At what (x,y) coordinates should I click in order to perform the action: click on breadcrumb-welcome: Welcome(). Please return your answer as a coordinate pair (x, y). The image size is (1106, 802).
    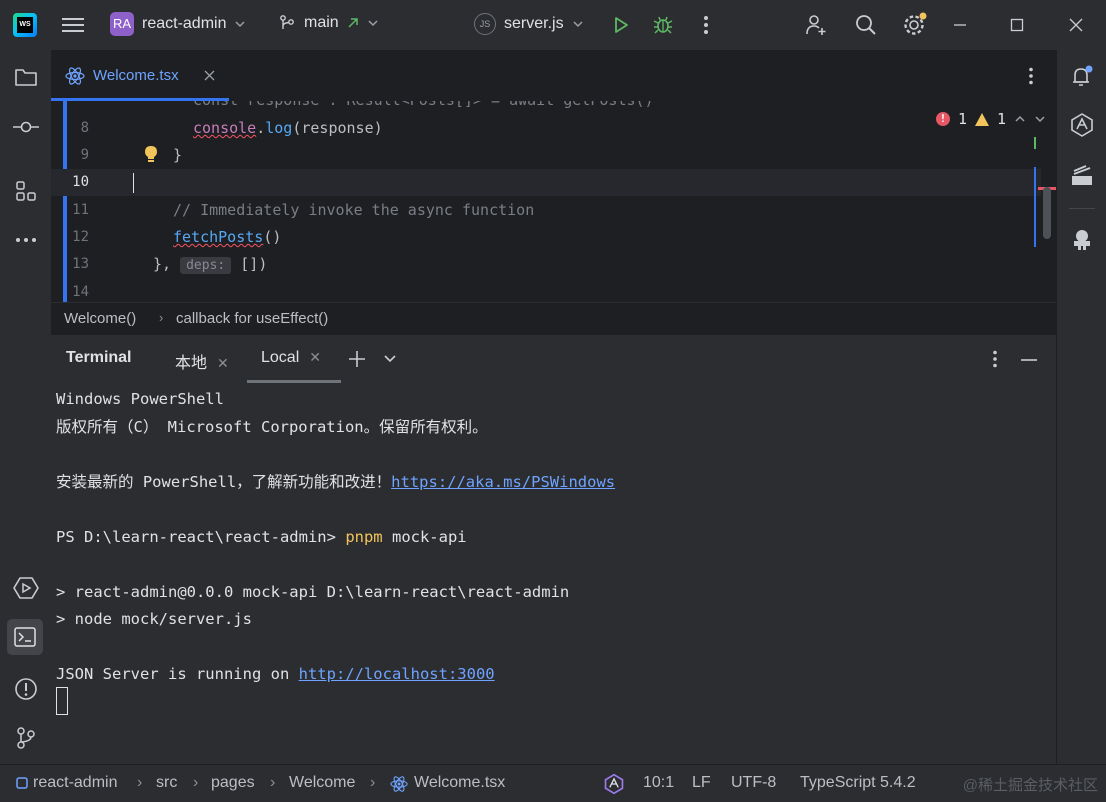
    Looking at the image, I should click on (100, 318).